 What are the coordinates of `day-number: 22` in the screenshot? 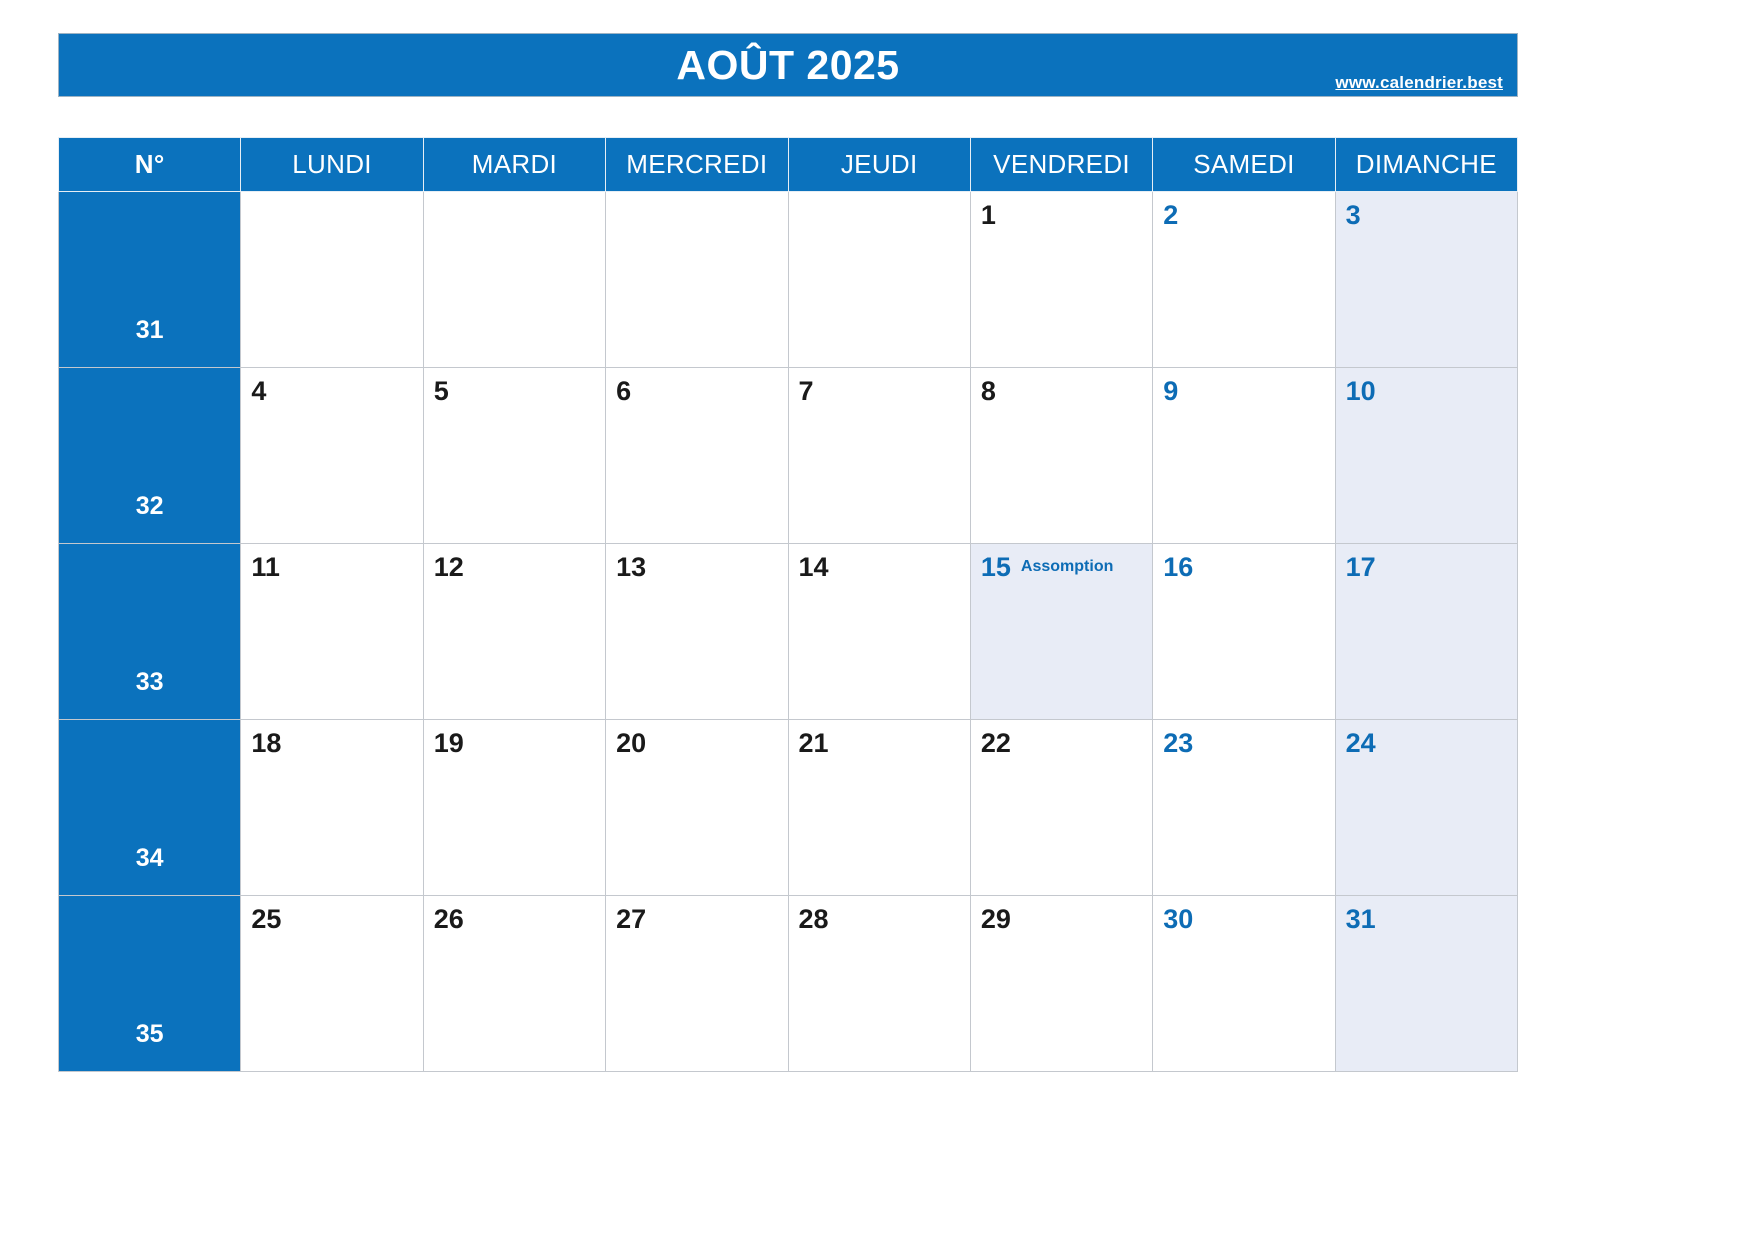 It's located at (995, 743).